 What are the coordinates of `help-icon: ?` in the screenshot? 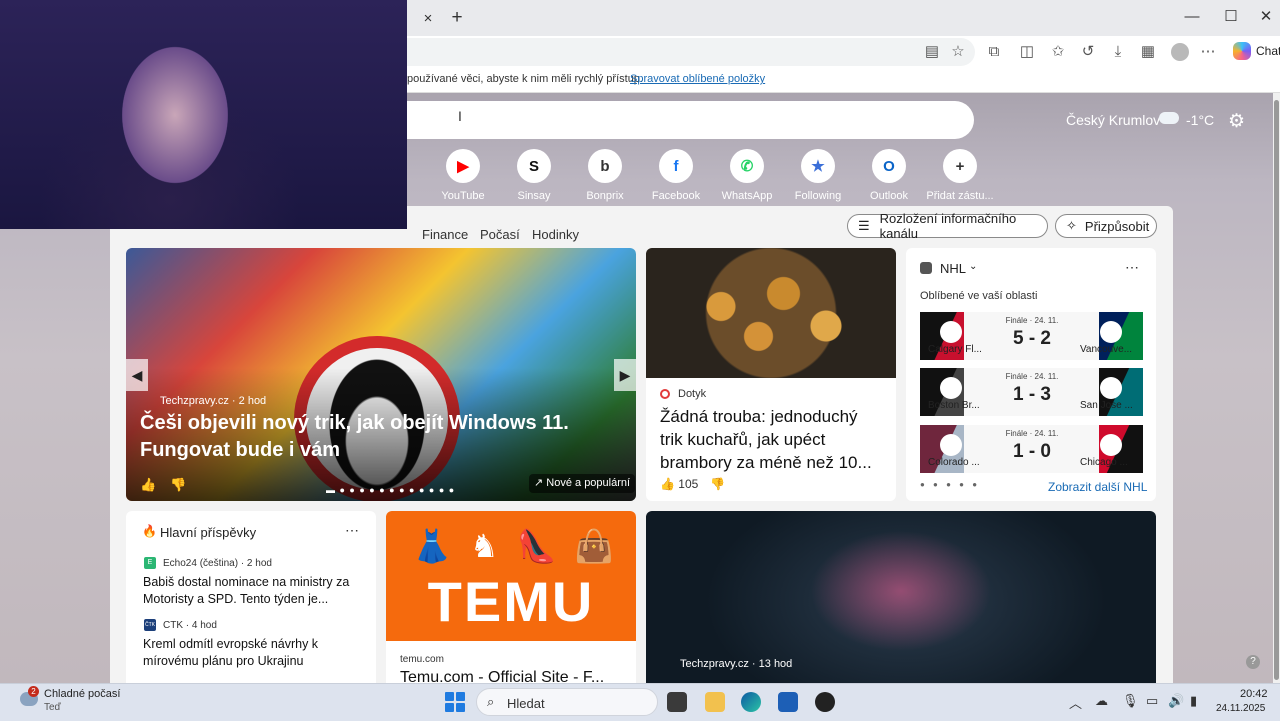 It's located at (1253, 662).